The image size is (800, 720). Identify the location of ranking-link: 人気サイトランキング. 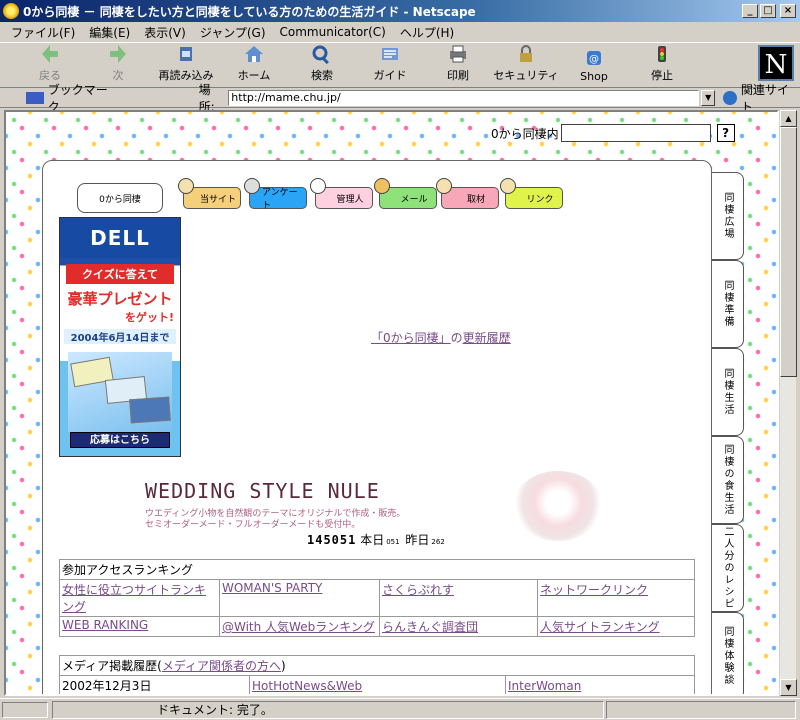
(600, 627).